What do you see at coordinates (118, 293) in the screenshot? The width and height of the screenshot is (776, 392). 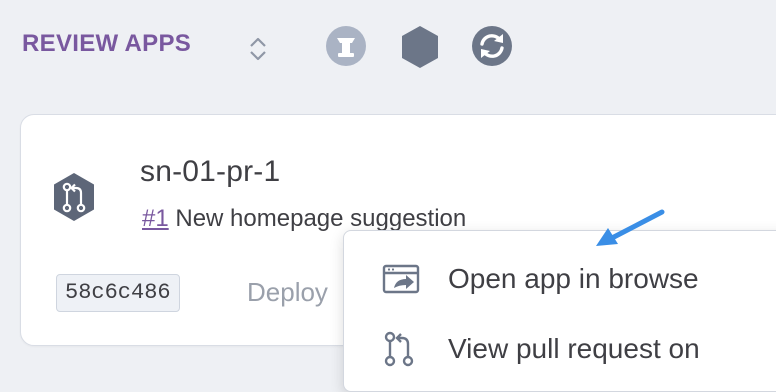 I see `commit-sha-badge: 58c6c486` at bounding box center [118, 293].